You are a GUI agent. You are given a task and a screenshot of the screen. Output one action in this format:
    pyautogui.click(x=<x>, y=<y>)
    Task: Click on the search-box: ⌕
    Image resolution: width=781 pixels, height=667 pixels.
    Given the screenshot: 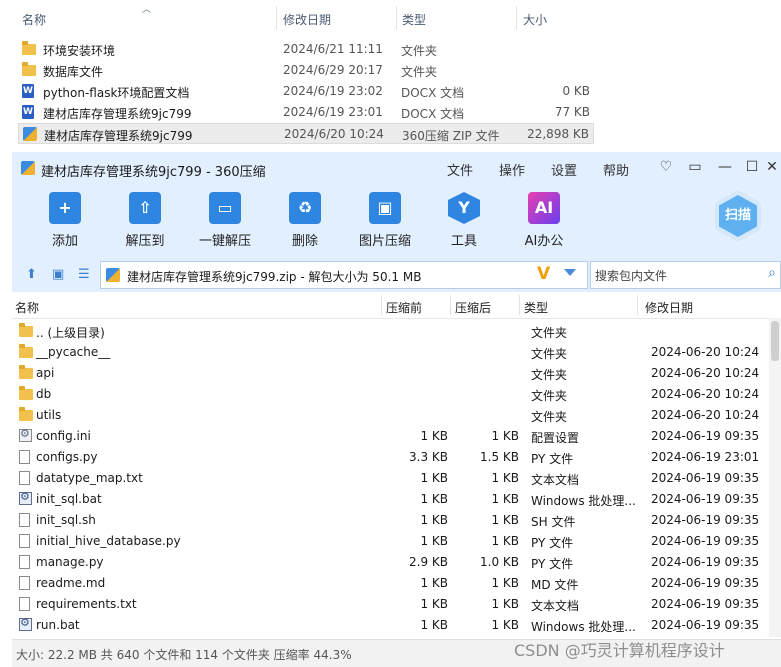 What is the action you would take?
    pyautogui.click(x=685, y=275)
    